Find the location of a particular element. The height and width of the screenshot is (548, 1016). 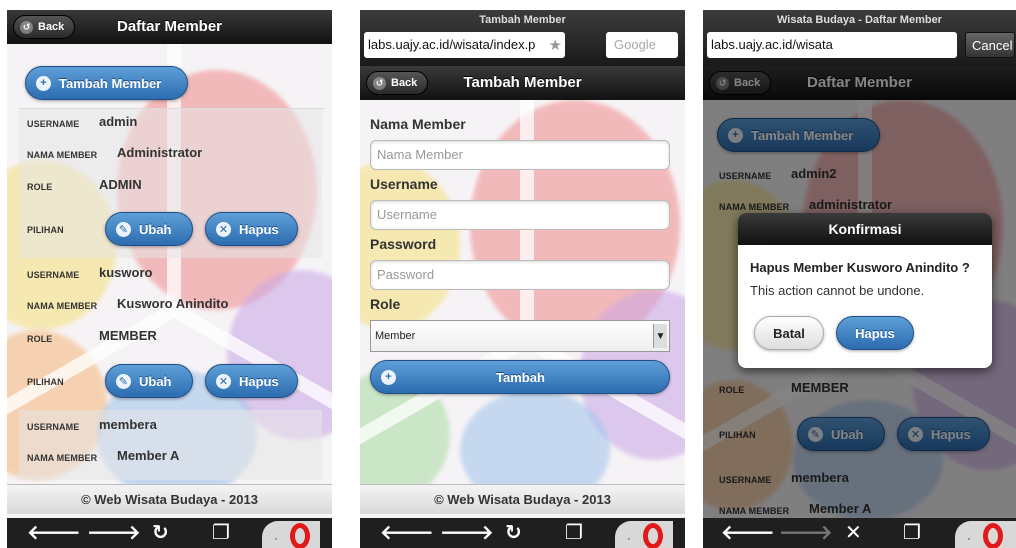

page-title: Daftar Member is located at coordinates (169, 26).